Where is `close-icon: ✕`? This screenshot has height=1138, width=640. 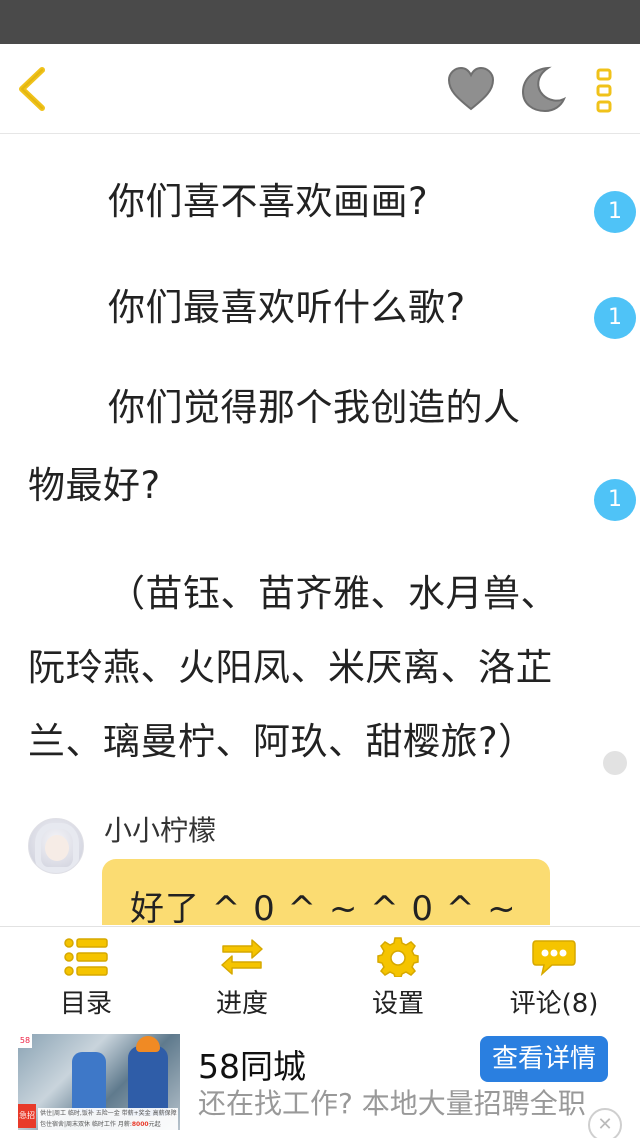
close-icon: ✕ is located at coordinates (605, 1123).